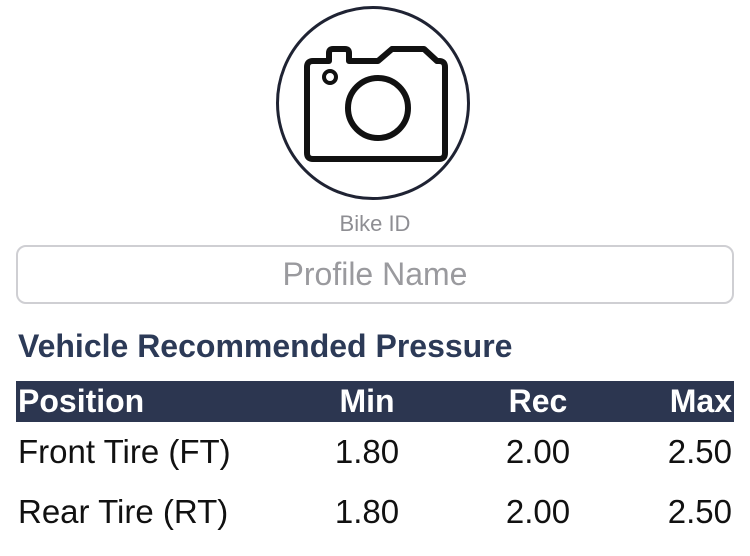 The width and height of the screenshot is (750, 556). Describe the element at coordinates (367, 401) in the screenshot. I see `column-header-min: Min` at that location.